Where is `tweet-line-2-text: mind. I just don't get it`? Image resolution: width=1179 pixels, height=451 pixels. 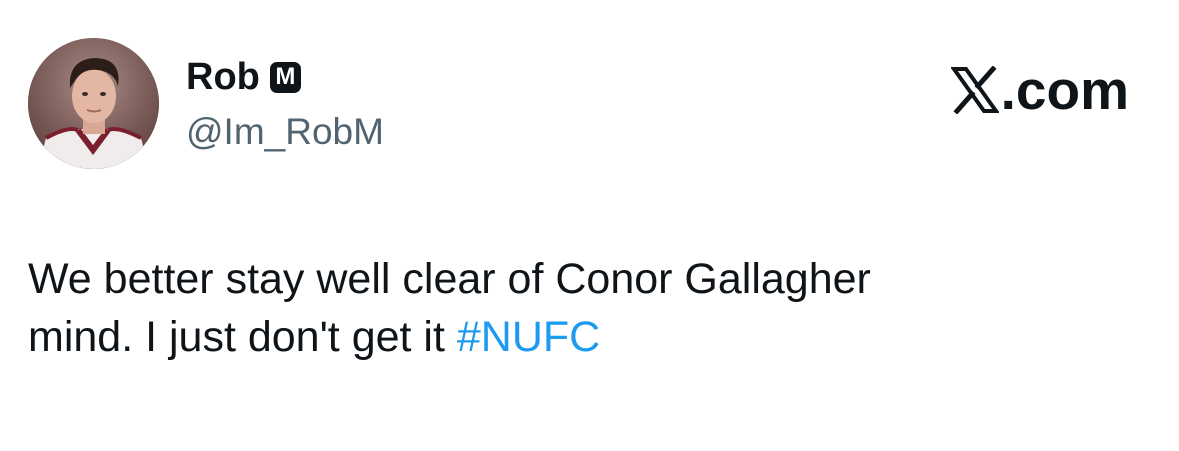
tweet-line-2-text: mind. I just don't get it is located at coordinates (242, 337).